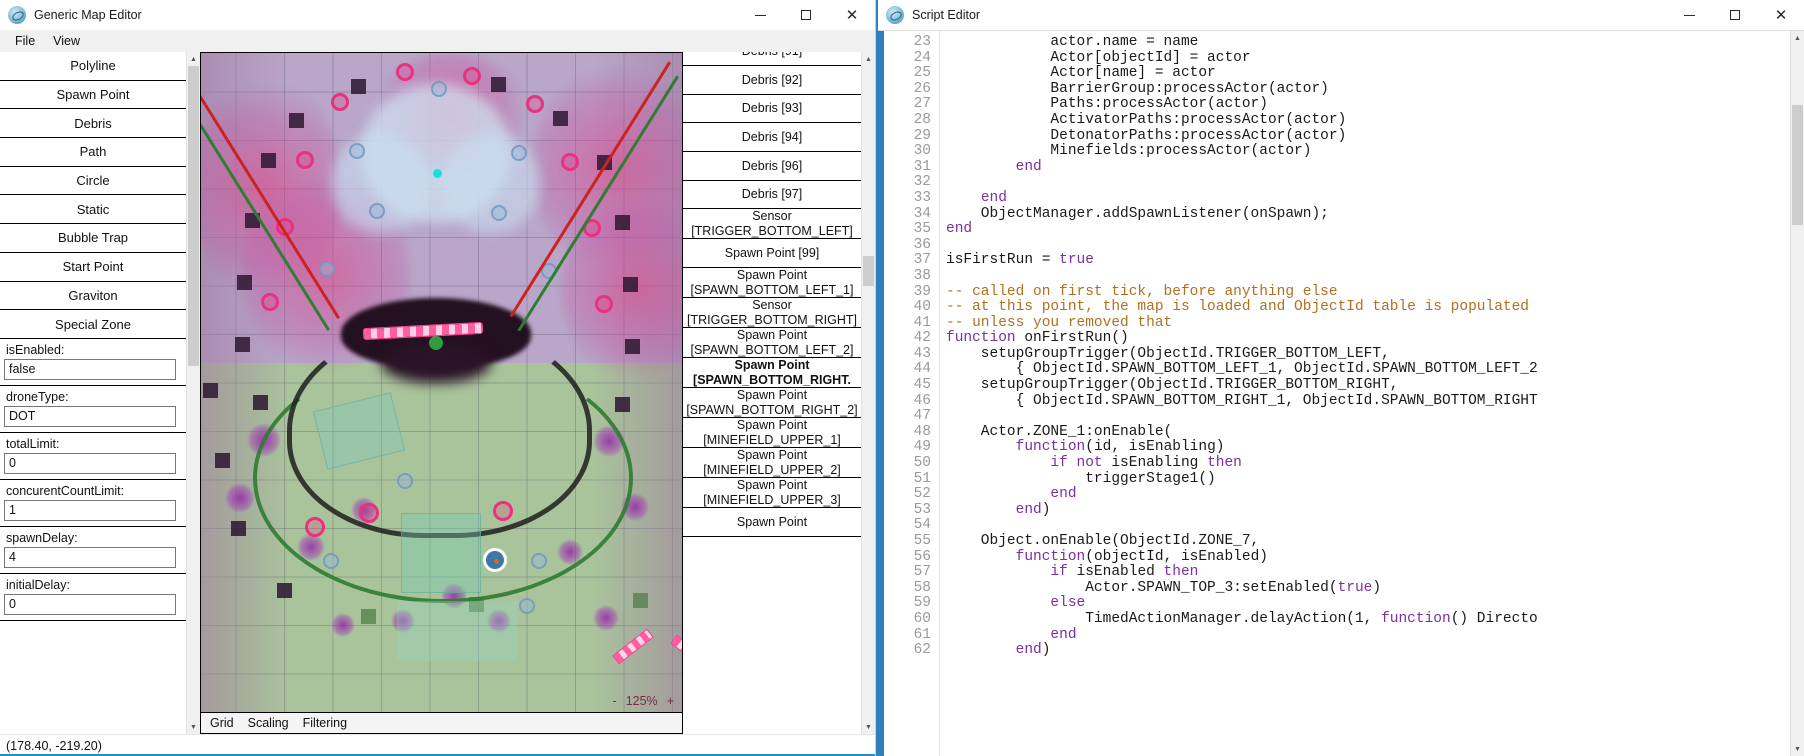 The height and width of the screenshot is (756, 1804). Describe the element at coordinates (90, 510) in the screenshot. I see `property-input-concurentcountlimit` at that location.